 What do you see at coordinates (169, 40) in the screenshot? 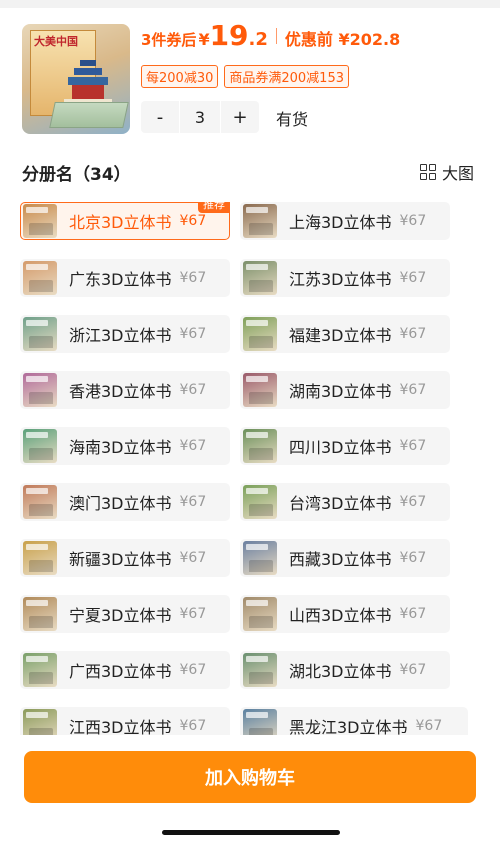
I see `after-coupon-label: 3件券后` at bounding box center [169, 40].